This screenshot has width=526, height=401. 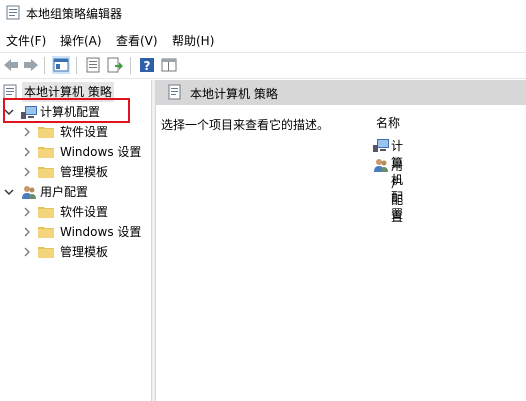 I want to click on menu-bar: 文件(F) 操作(A) 查看(V) 帮助(H), so click(x=263, y=39).